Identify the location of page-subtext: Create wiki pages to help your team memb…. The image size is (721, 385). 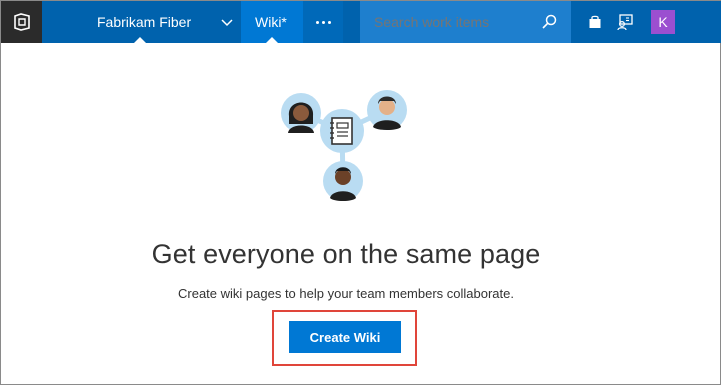
(346, 293).